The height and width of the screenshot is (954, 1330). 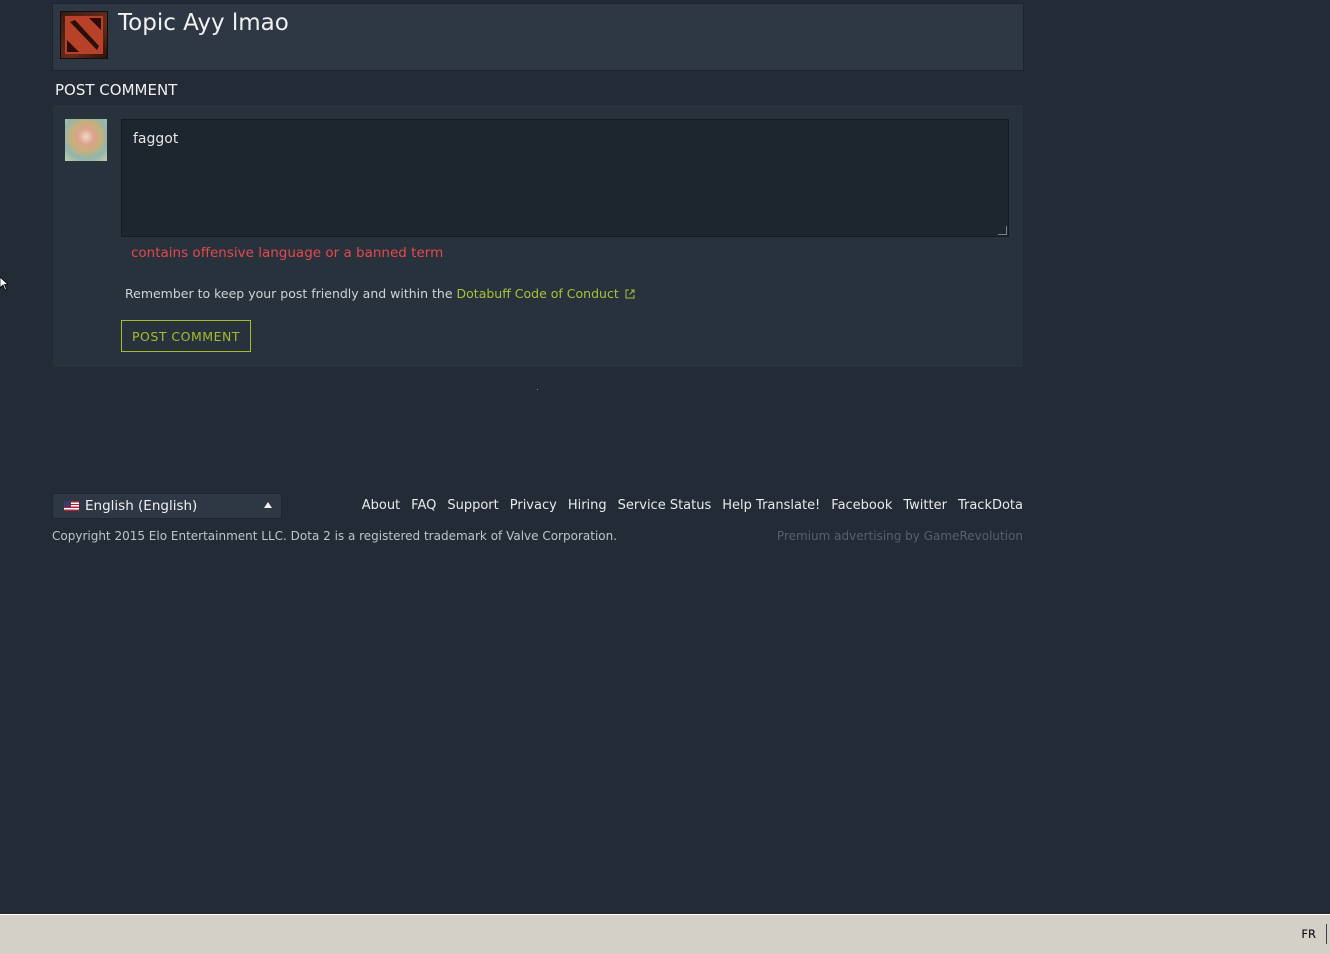 What do you see at coordinates (587, 505) in the screenshot?
I see `footer-link-hiring: Hiring` at bounding box center [587, 505].